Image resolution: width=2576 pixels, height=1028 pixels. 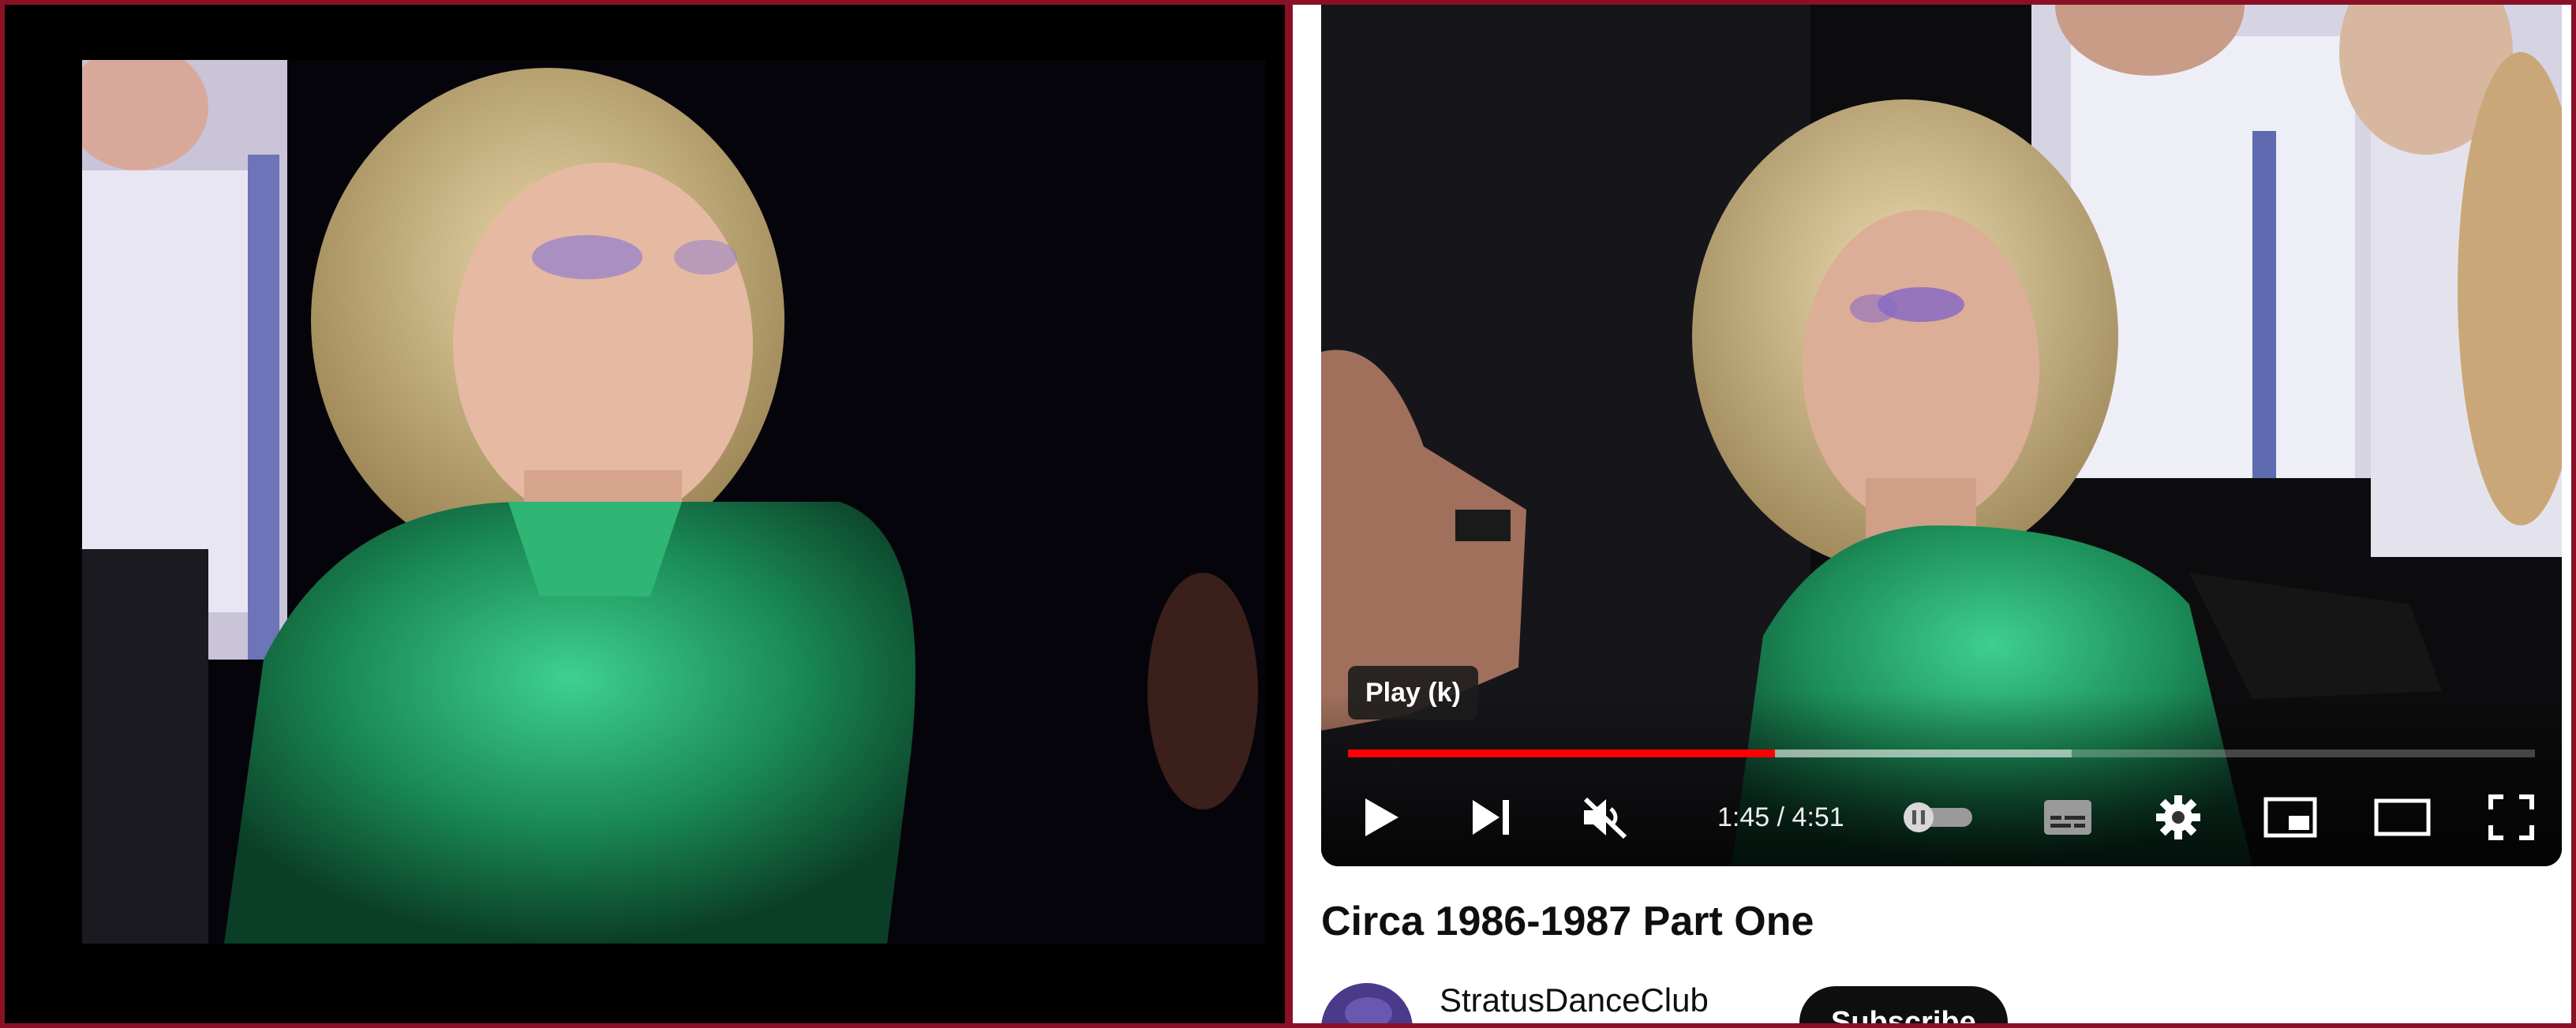 I want to click on autoplay-toggle, so click(x=1937, y=817).